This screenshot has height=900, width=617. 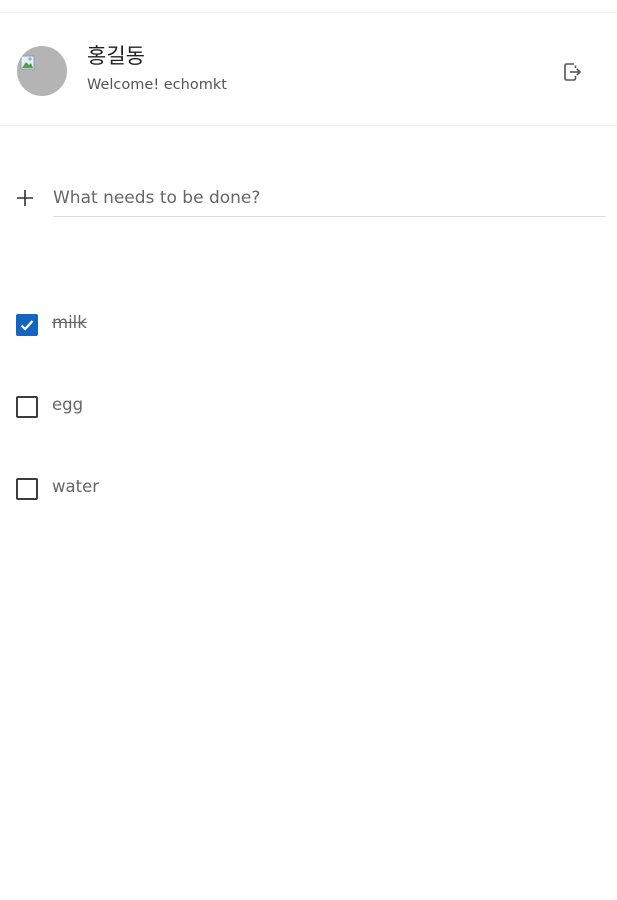 I want to click on new-todo-input, so click(x=329, y=198).